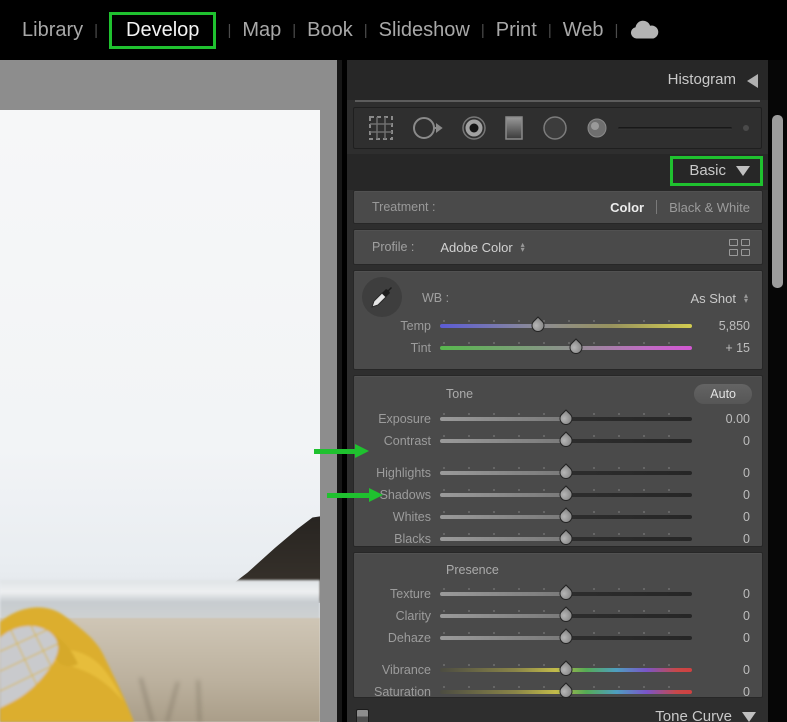  What do you see at coordinates (557, 80) in the screenshot?
I see `histogram-panel-header: Histogram` at bounding box center [557, 80].